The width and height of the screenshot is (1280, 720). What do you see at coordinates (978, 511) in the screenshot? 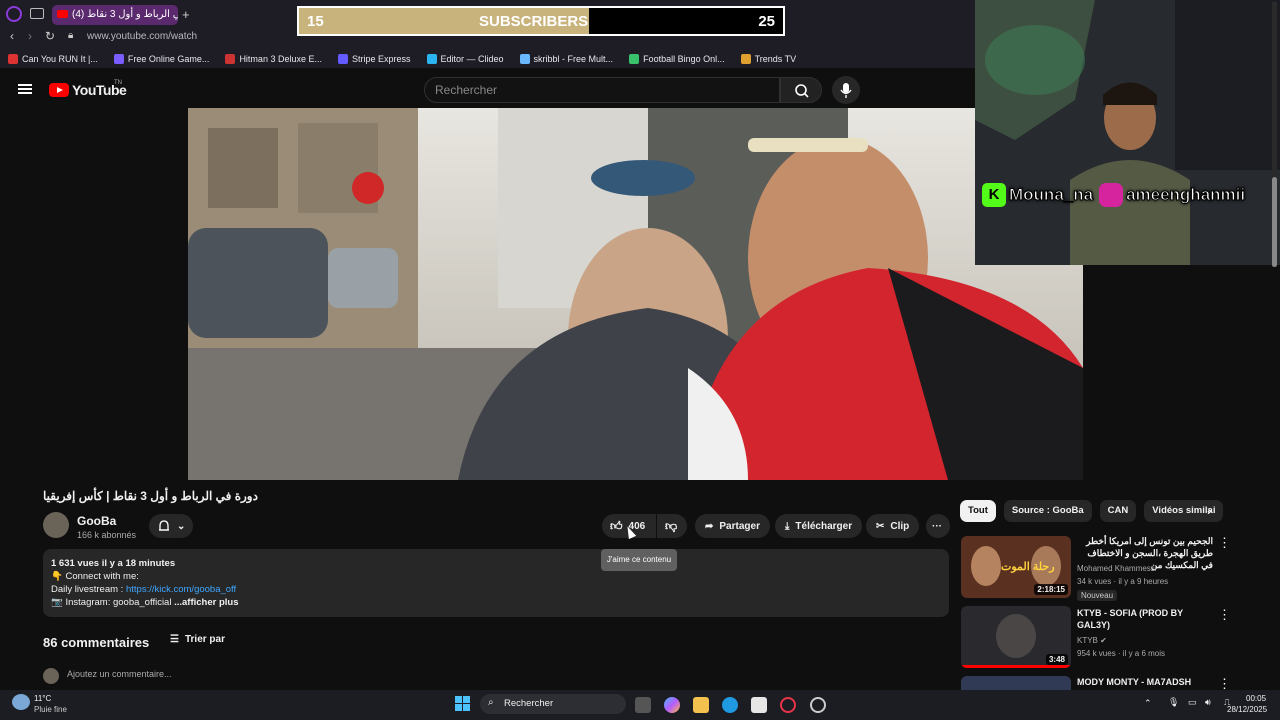
I see `filter-chip: Tout` at bounding box center [978, 511].